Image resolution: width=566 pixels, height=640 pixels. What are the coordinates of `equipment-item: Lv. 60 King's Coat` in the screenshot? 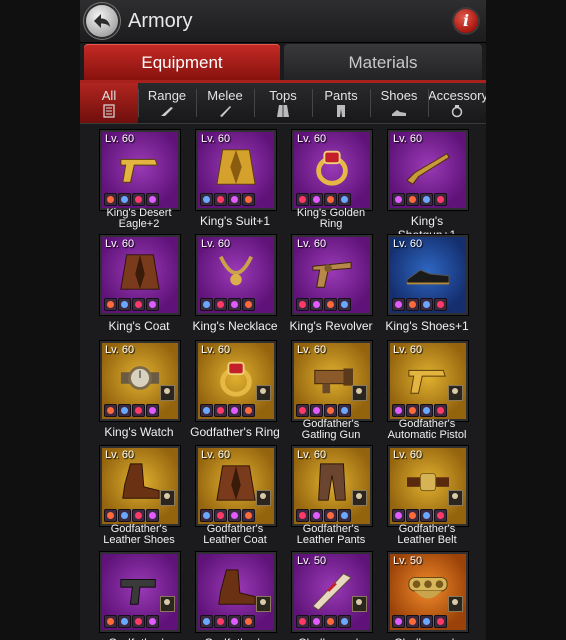 It's located at (140, 287).